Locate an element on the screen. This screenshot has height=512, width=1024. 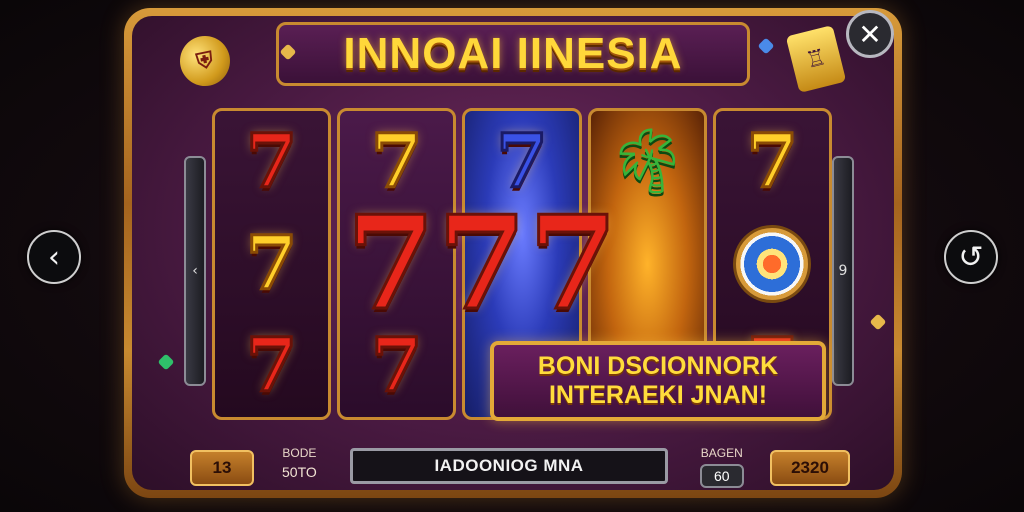
credits-counter: 2320 is located at coordinates (810, 468).